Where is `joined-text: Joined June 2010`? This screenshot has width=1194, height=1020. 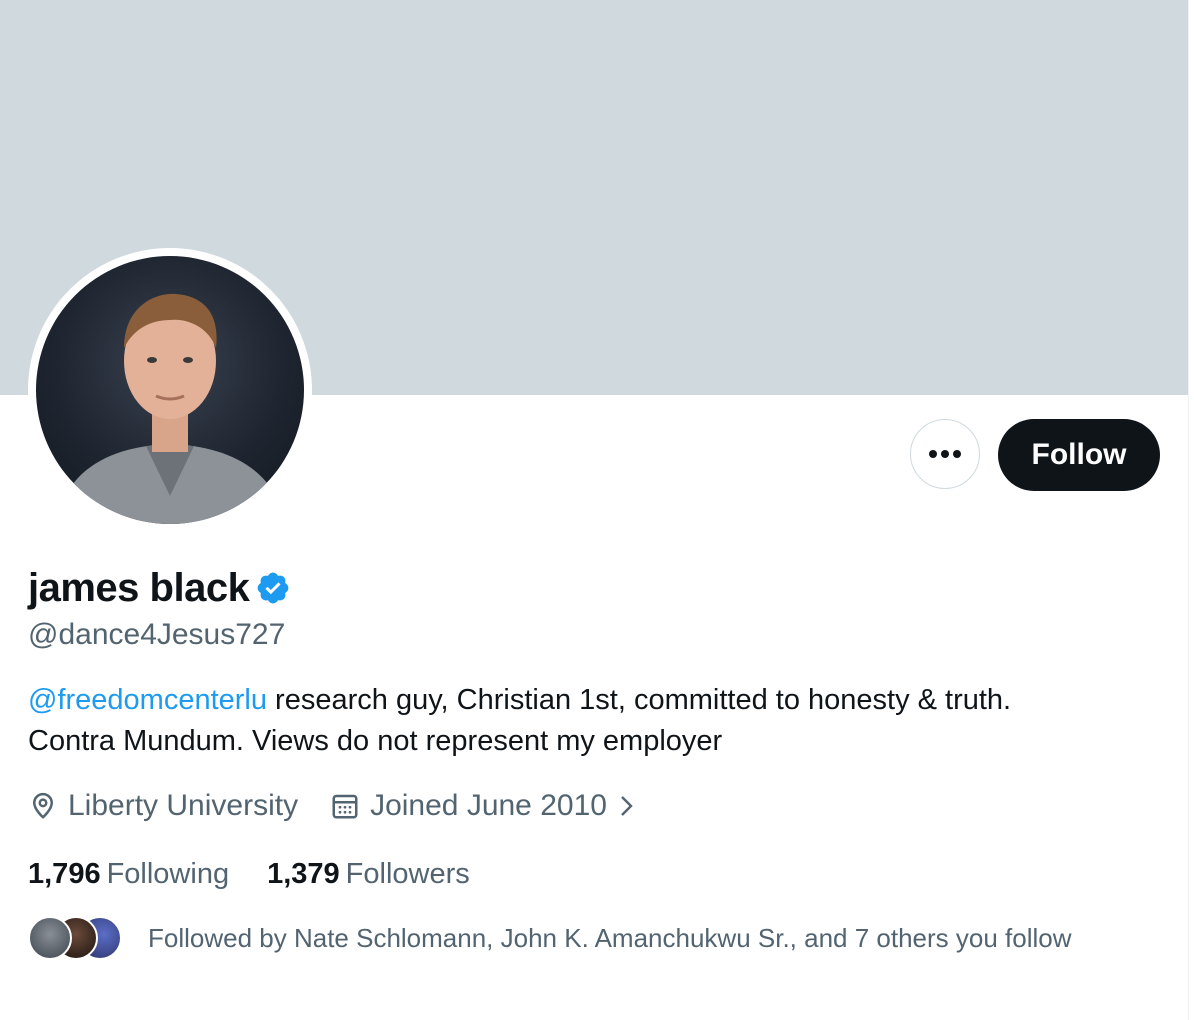 joined-text: Joined June 2010 is located at coordinates (488, 805).